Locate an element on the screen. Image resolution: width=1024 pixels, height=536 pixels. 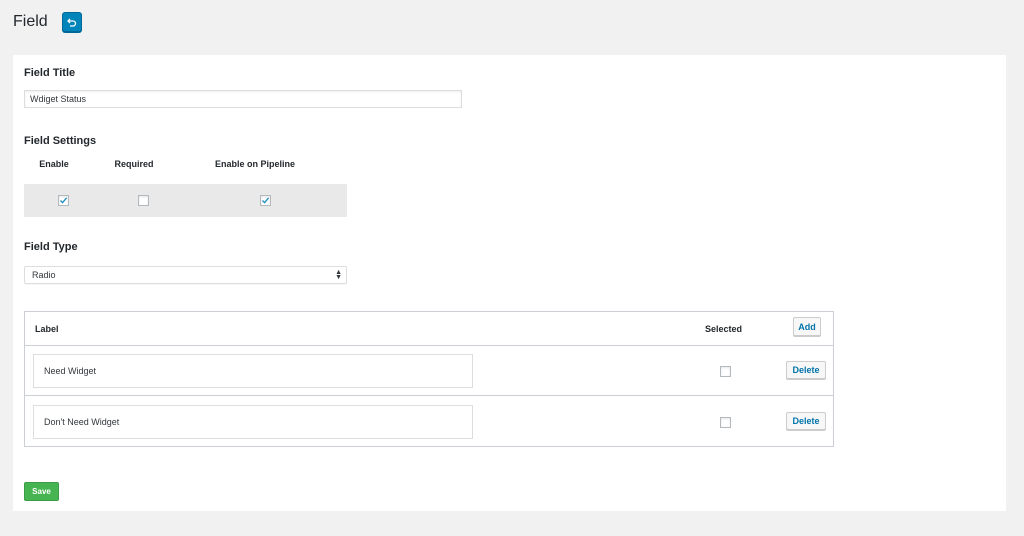
option-row: Don't Need Widget Delete is located at coordinates (429, 422).